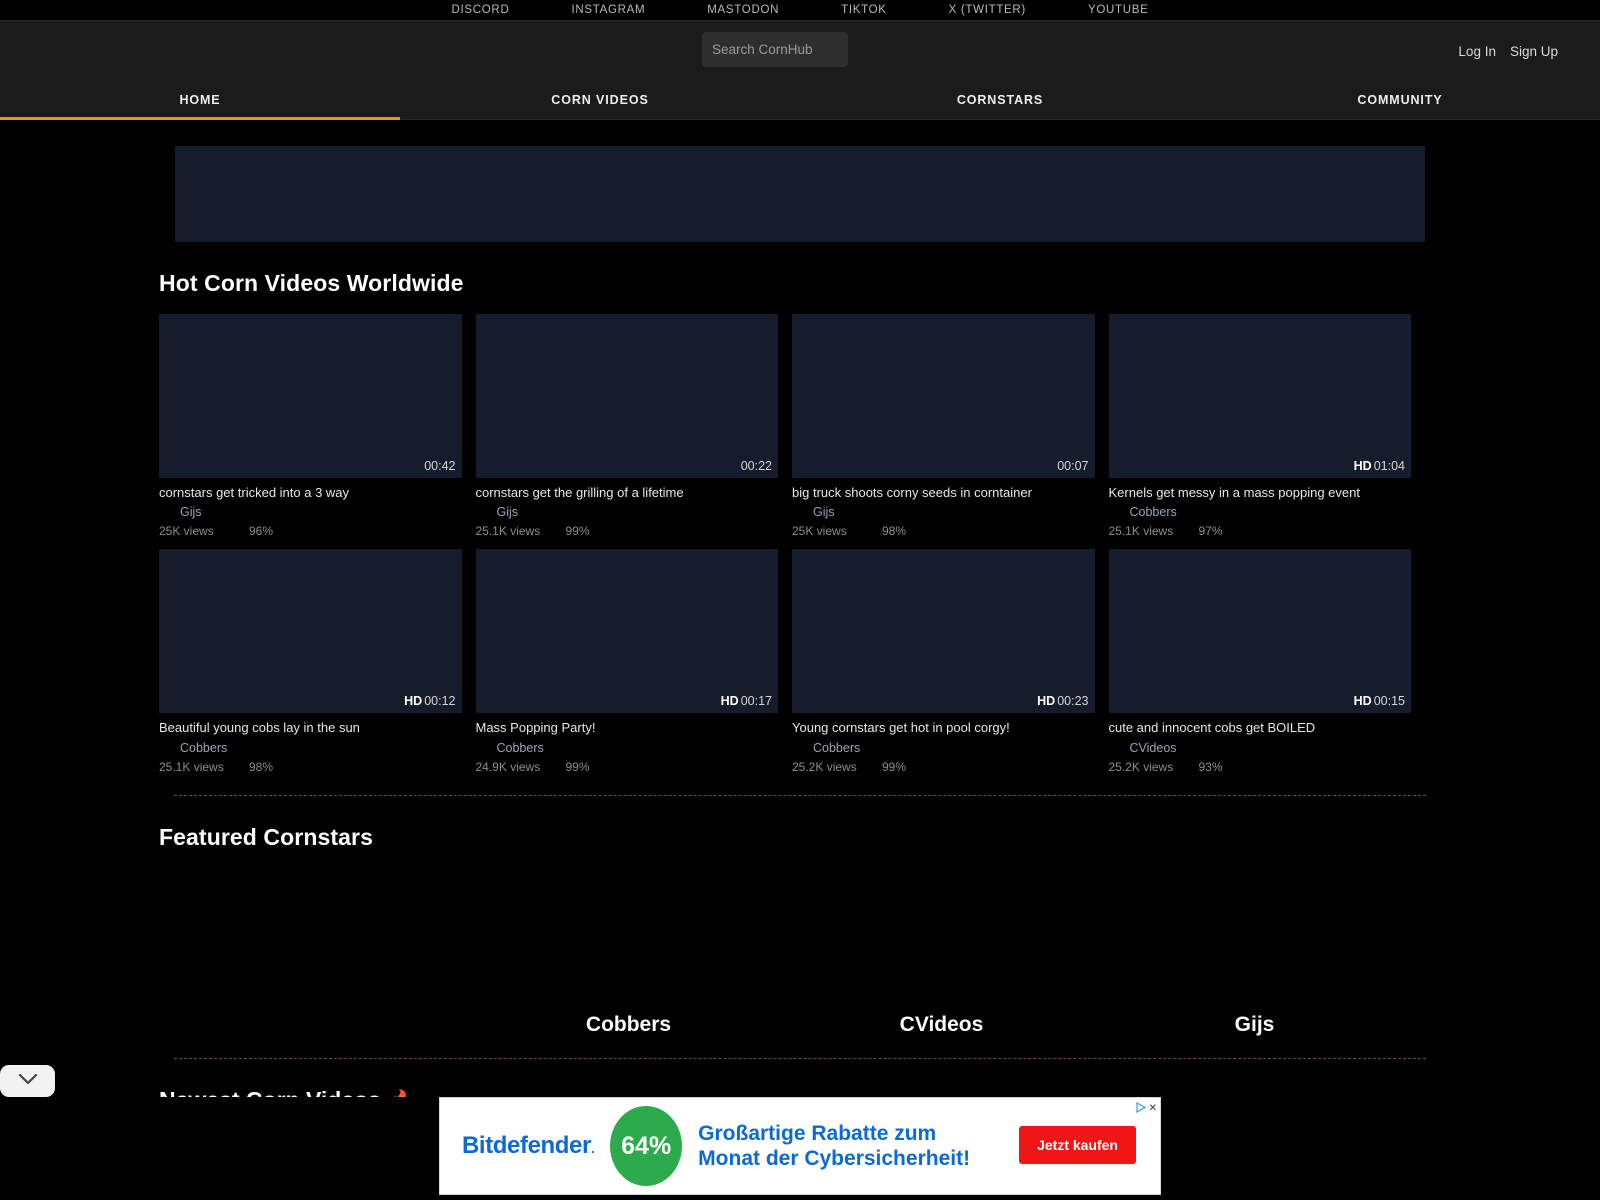 The width and height of the screenshot is (1600, 1200). Describe the element at coordinates (311, 283) in the screenshot. I see `page-title-hot-videos: Hot Corn Videos Worldwide` at that location.